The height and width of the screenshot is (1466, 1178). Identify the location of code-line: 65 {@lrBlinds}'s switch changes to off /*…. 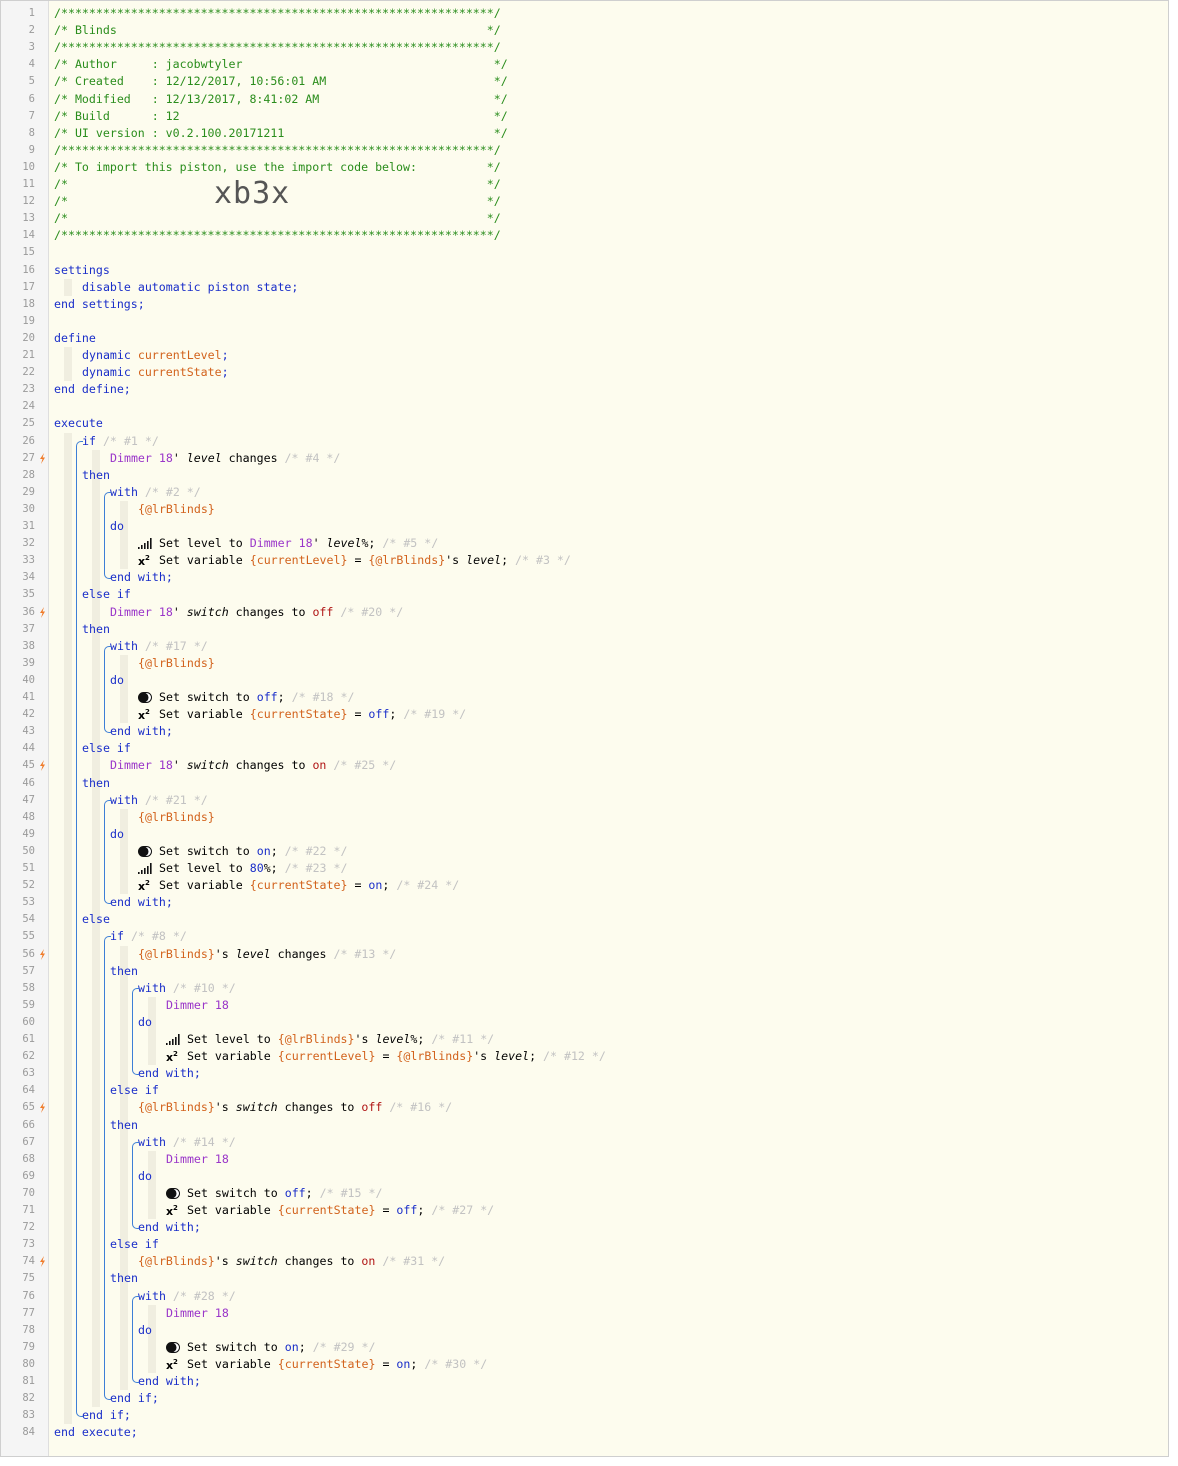
(585, 1107).